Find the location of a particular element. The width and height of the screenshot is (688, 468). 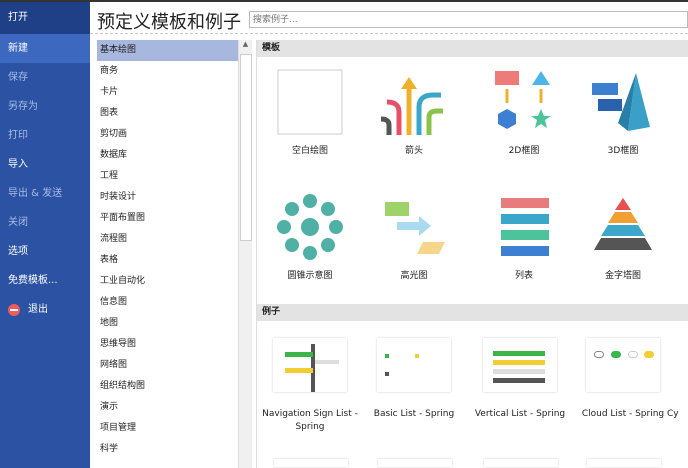

category-item: 基本绘图 is located at coordinates (167, 50).